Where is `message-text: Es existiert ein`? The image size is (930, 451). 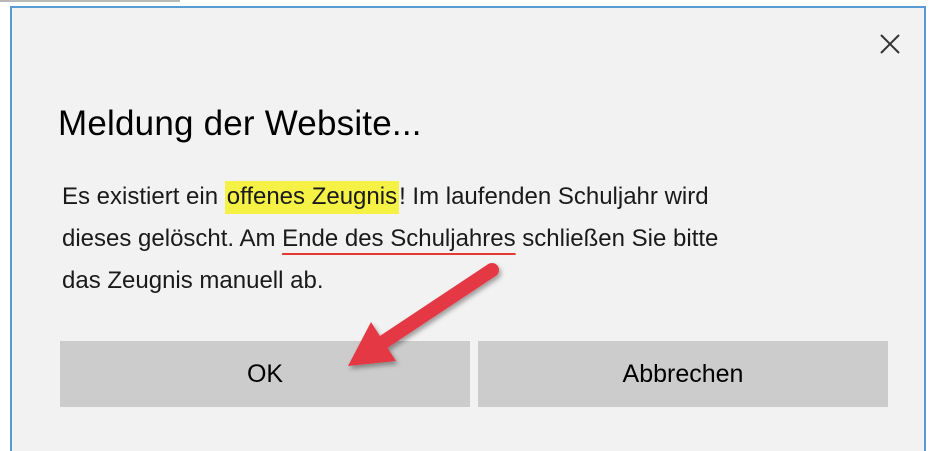 message-text: Es existiert ein is located at coordinates (143, 196).